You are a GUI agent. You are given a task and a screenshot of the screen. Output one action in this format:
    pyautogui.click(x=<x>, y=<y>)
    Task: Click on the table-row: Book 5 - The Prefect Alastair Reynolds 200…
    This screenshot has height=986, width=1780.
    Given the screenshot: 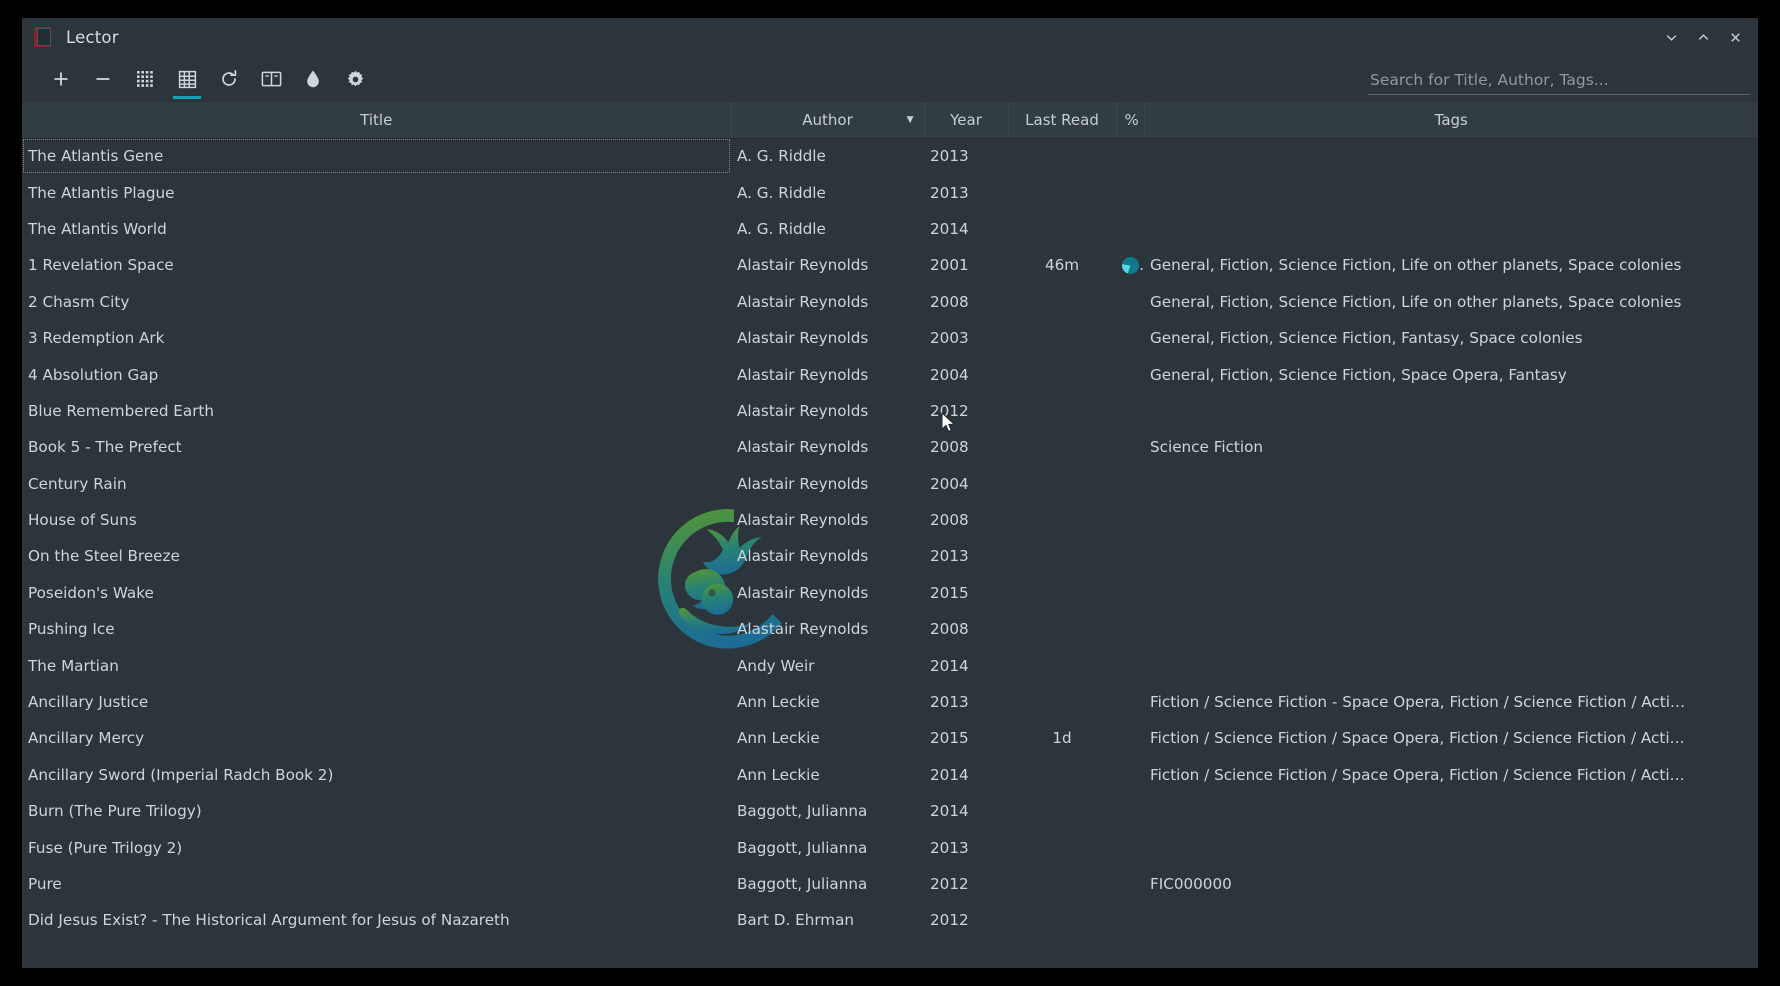 What is the action you would take?
    pyautogui.click(x=890, y=447)
    